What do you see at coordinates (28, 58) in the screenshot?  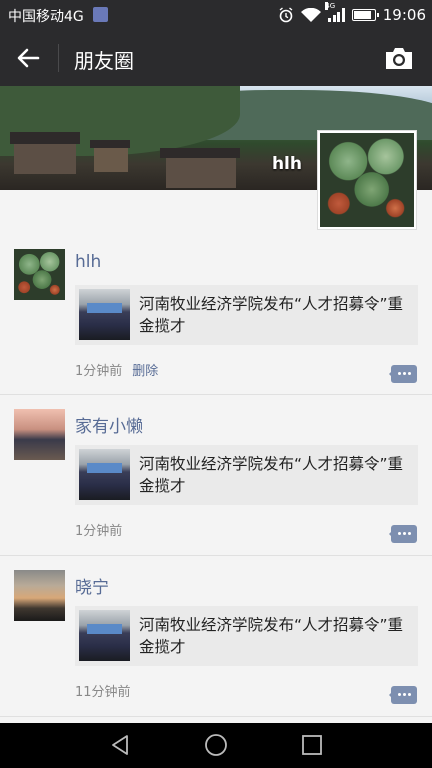 I see `arrow-left-icon` at bounding box center [28, 58].